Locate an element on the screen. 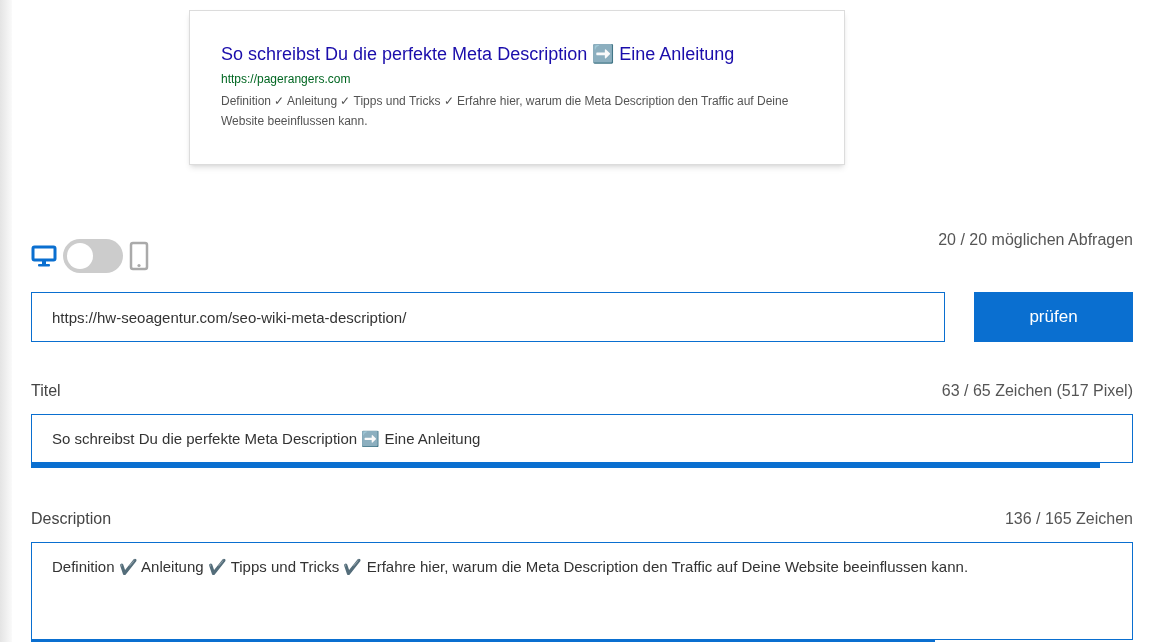 The height and width of the screenshot is (642, 1155). device-toggle is located at coordinates (93, 256).